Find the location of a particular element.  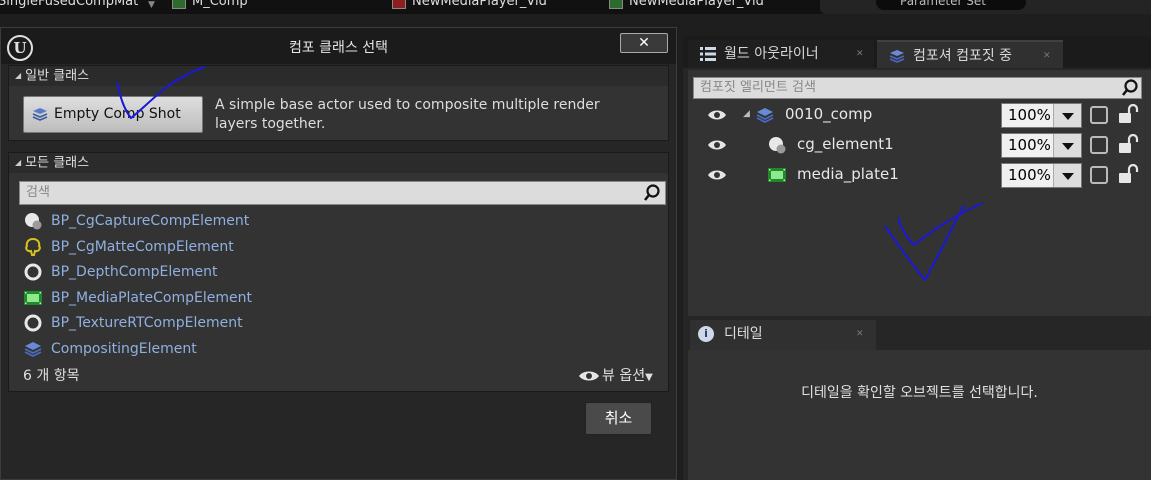

view-options-label: 뷰 옵션 is located at coordinates (624, 376).